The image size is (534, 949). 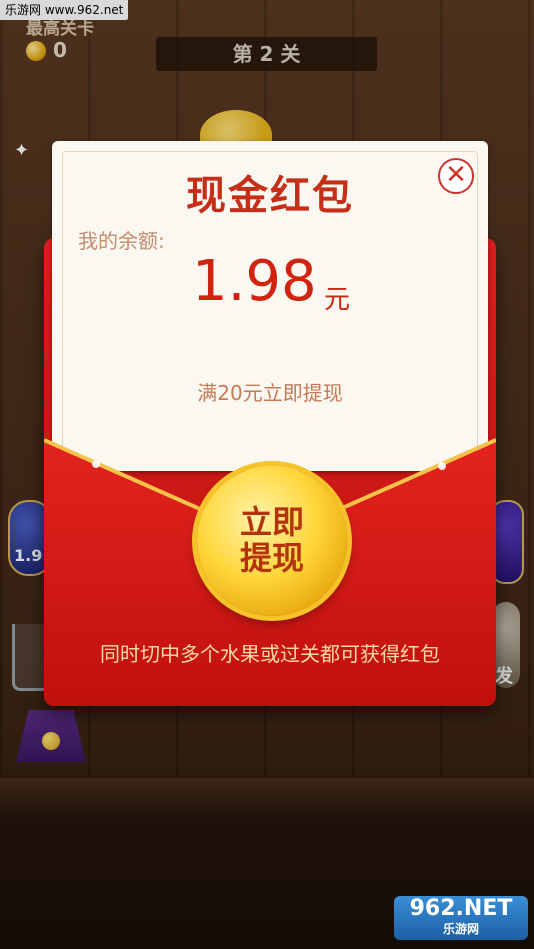 I want to click on watermark-bottom: 962.NET 乐游网, so click(x=461, y=918).